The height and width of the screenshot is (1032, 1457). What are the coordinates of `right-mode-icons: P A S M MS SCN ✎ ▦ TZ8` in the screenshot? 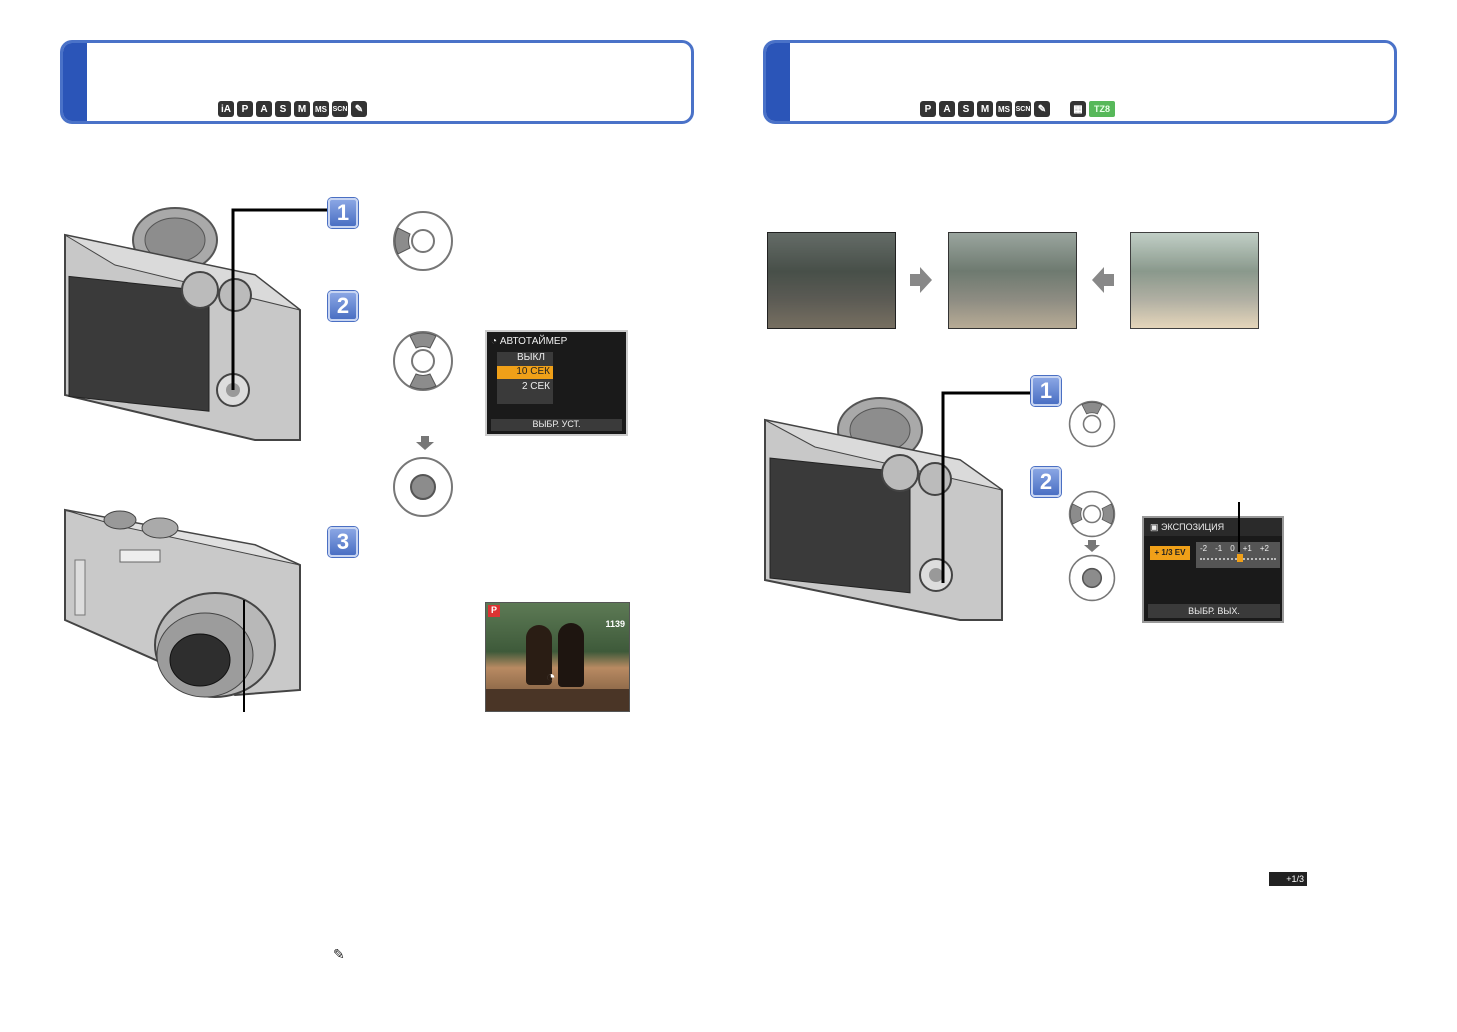 It's located at (1017, 109).